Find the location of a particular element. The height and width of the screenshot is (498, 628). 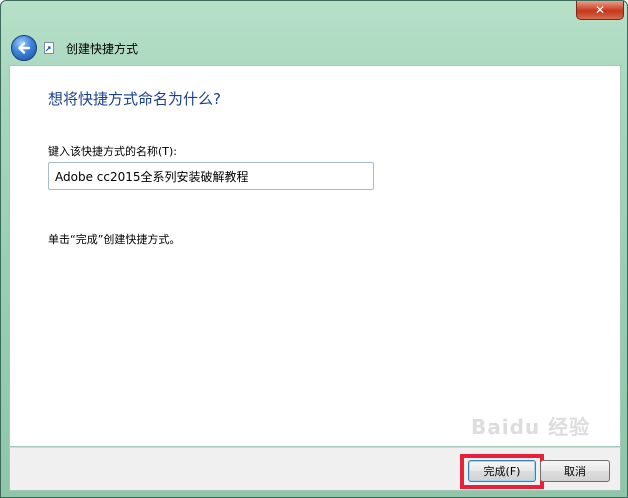

back-button is located at coordinates (24, 48).